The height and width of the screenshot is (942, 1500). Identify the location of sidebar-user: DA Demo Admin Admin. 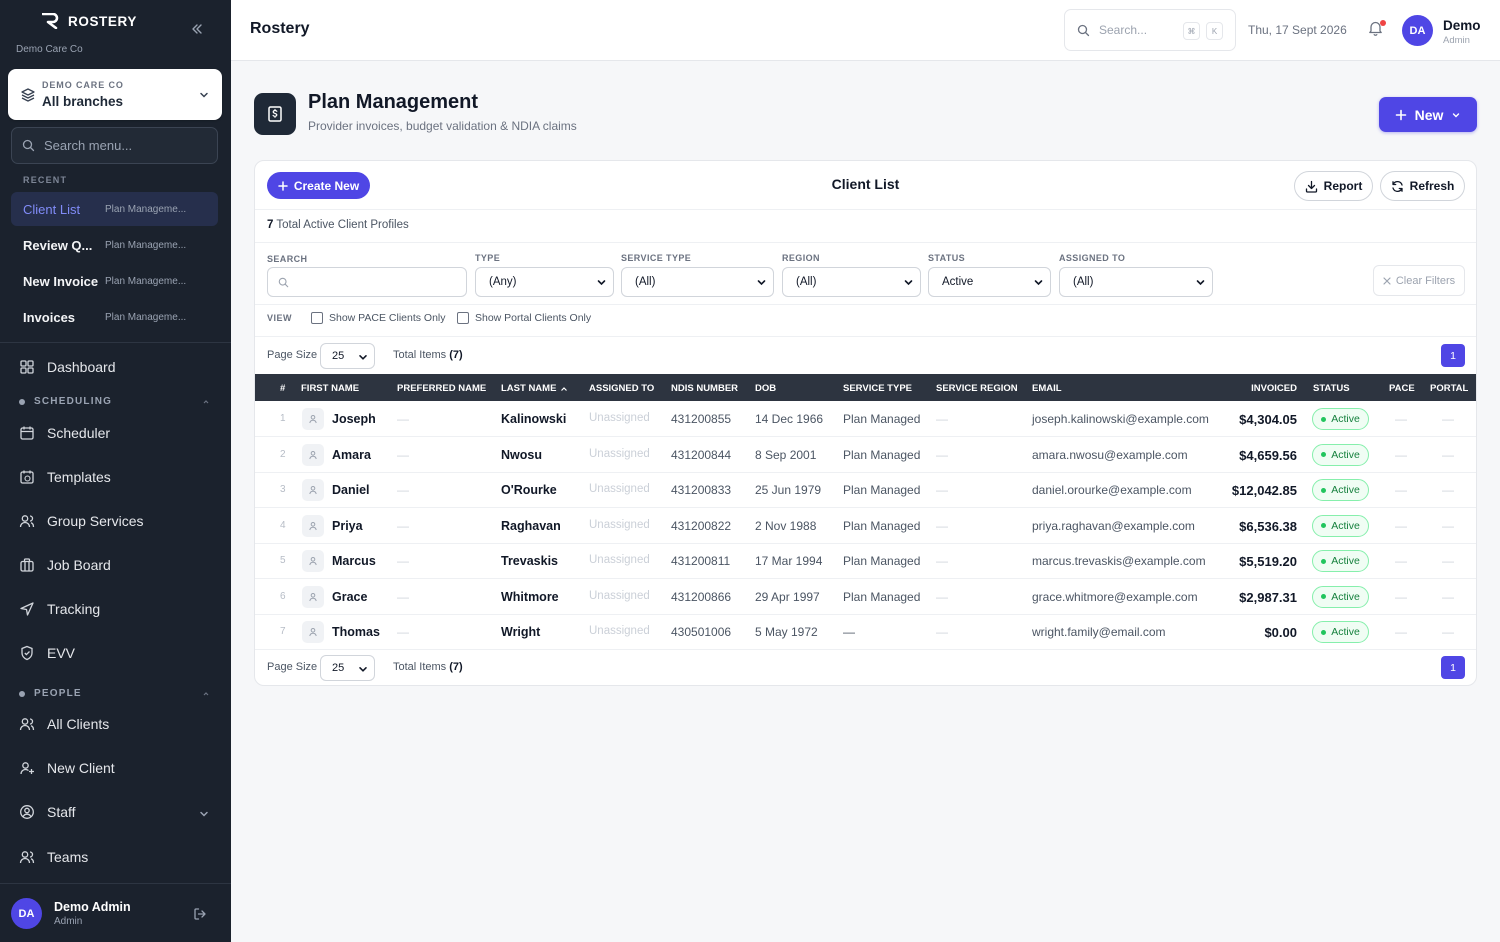
(115, 912).